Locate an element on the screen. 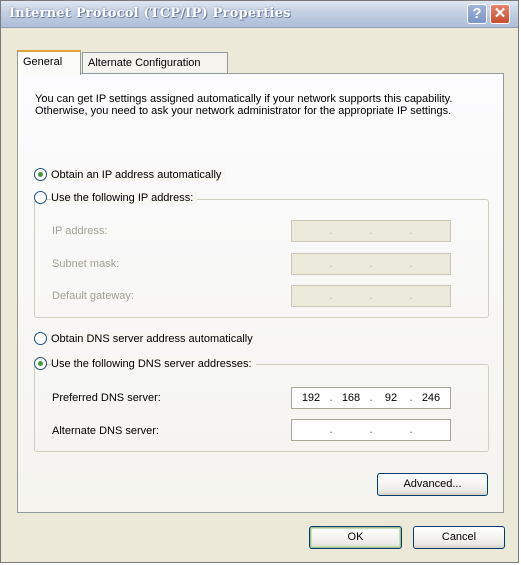  ip-address-label: IP address: is located at coordinates (80, 231).